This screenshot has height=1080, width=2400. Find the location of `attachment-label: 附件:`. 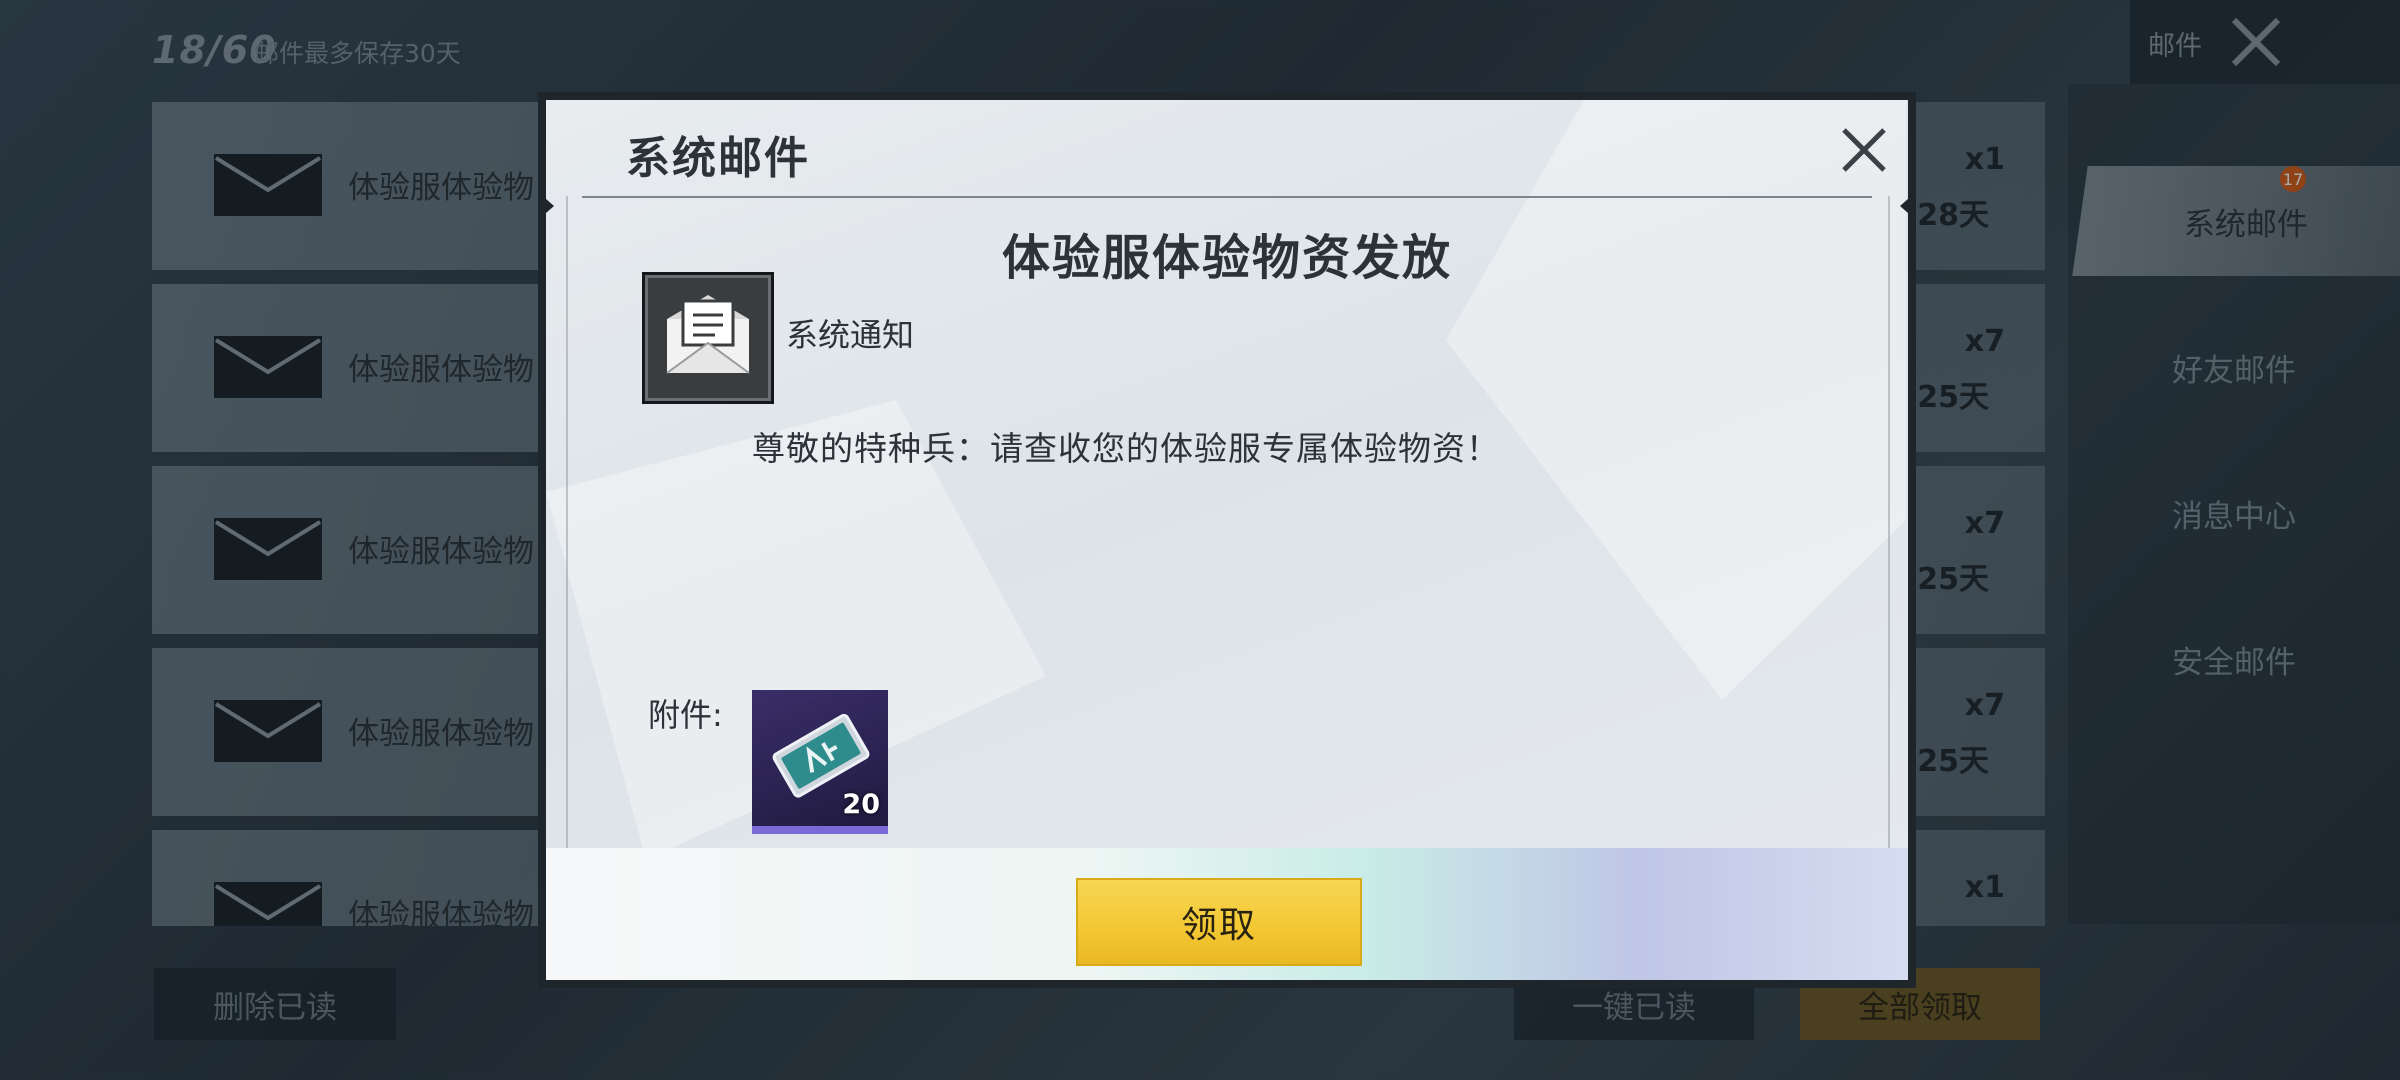

attachment-label: 附件: is located at coordinates (685, 715).